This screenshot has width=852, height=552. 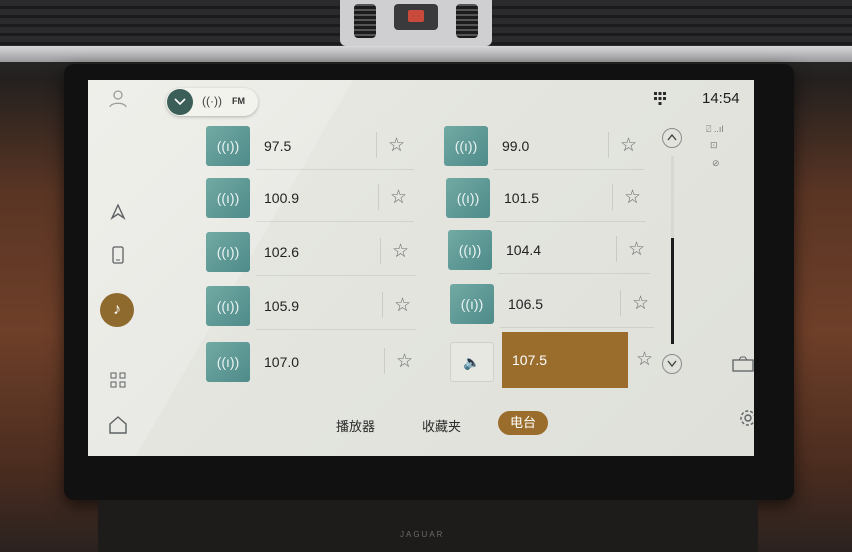 I want to click on station-item: ((ı)) 107.0 ☆, so click(x=312, y=364).